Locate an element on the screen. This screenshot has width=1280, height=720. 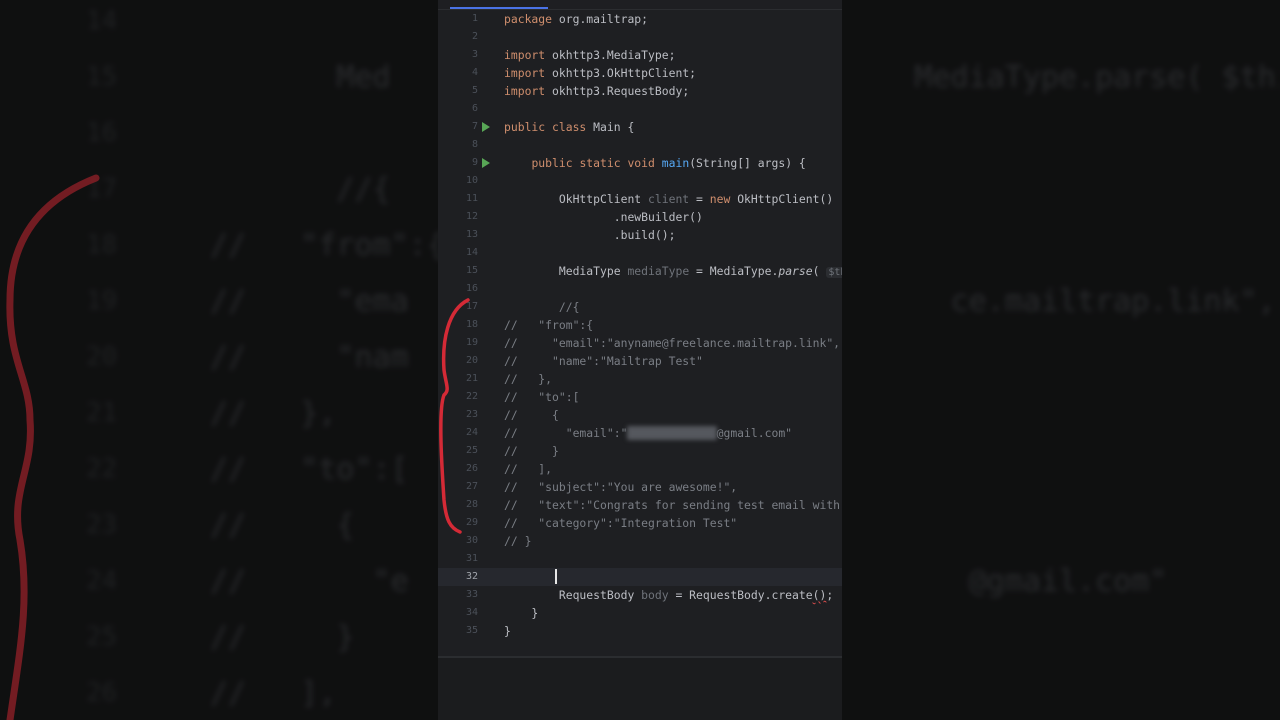
editor-bottom-bar is located at coordinates (640, 689).